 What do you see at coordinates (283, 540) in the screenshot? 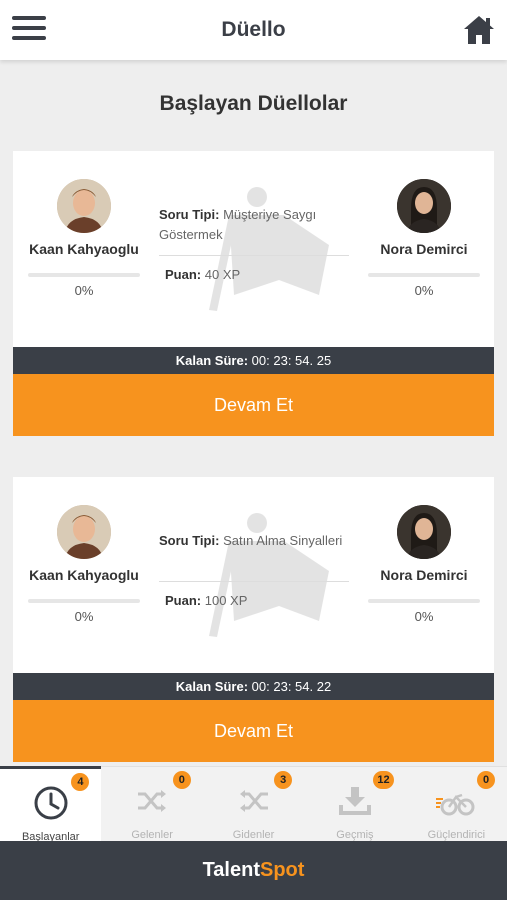
I see `question-value: Satın Alma Sinyalleri` at bounding box center [283, 540].